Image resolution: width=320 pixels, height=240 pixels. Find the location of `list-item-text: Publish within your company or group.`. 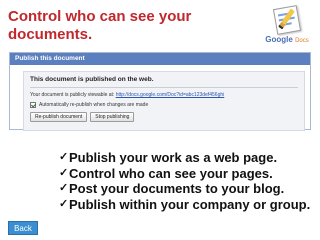

list-item-text: Publish within your company or group. is located at coordinates (190, 204).